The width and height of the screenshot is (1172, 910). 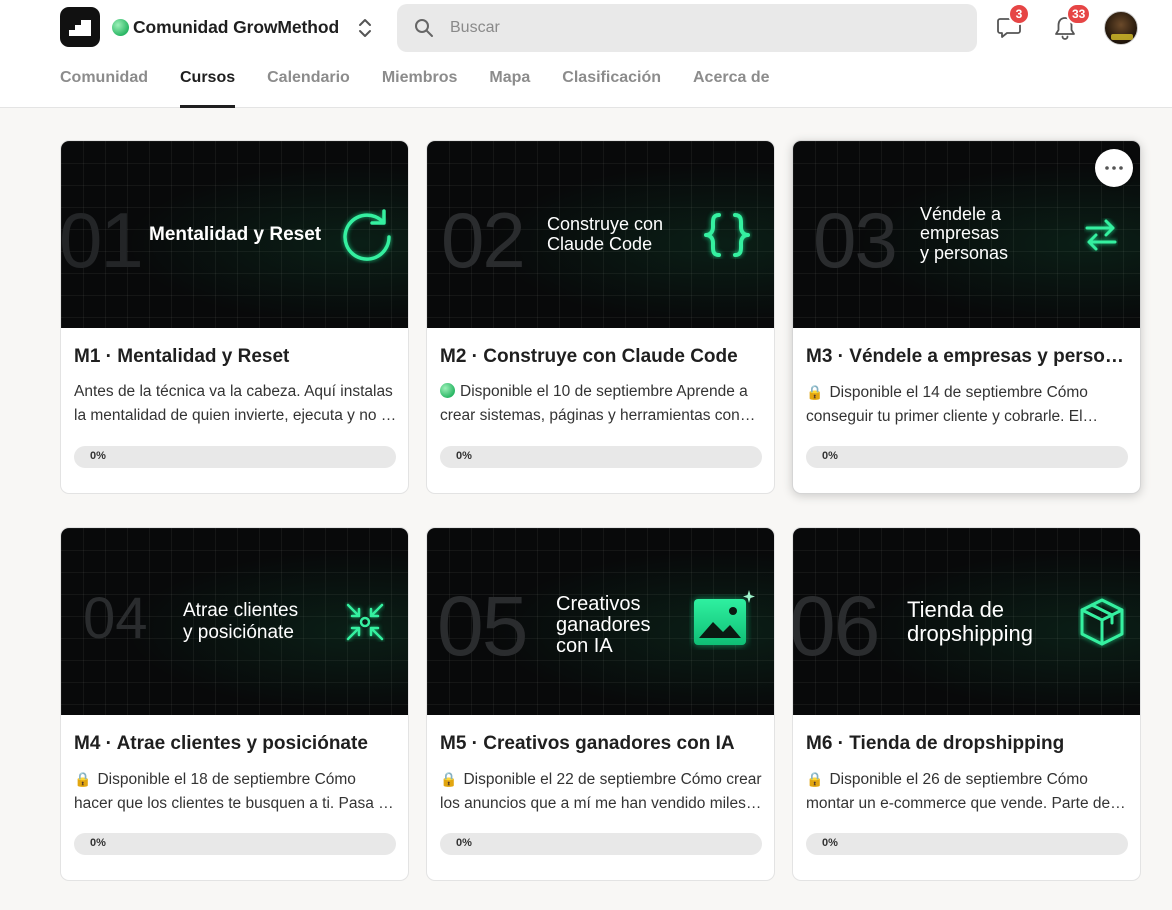 I want to click on target-arrows-icon, so click(x=365, y=622).